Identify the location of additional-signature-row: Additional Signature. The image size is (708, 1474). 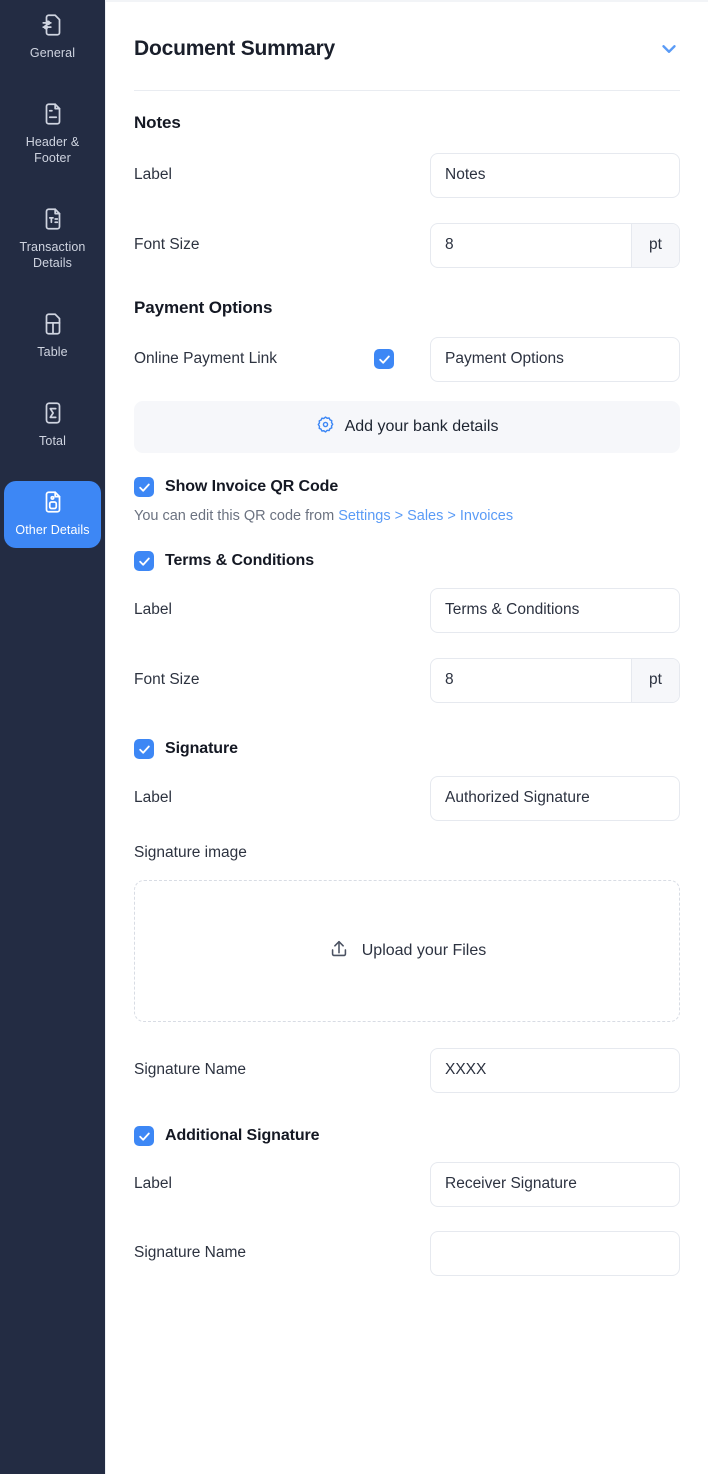
(407, 1136).